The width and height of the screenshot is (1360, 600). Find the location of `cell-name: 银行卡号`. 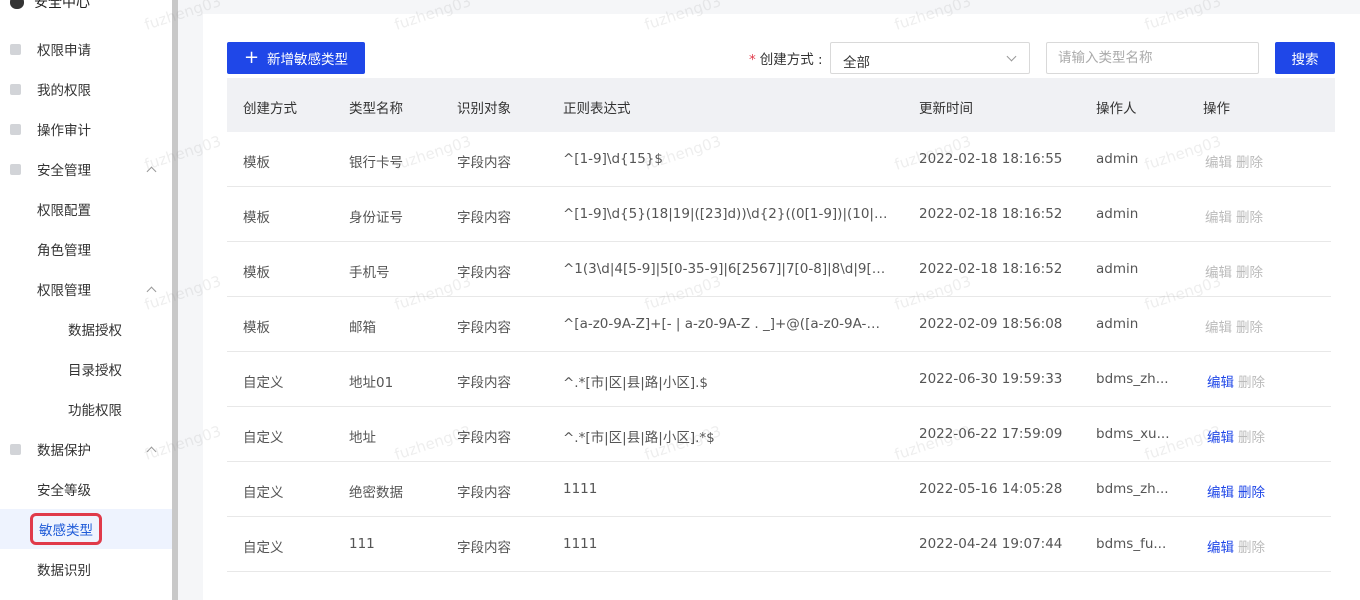

cell-name: 银行卡号 is located at coordinates (376, 163).